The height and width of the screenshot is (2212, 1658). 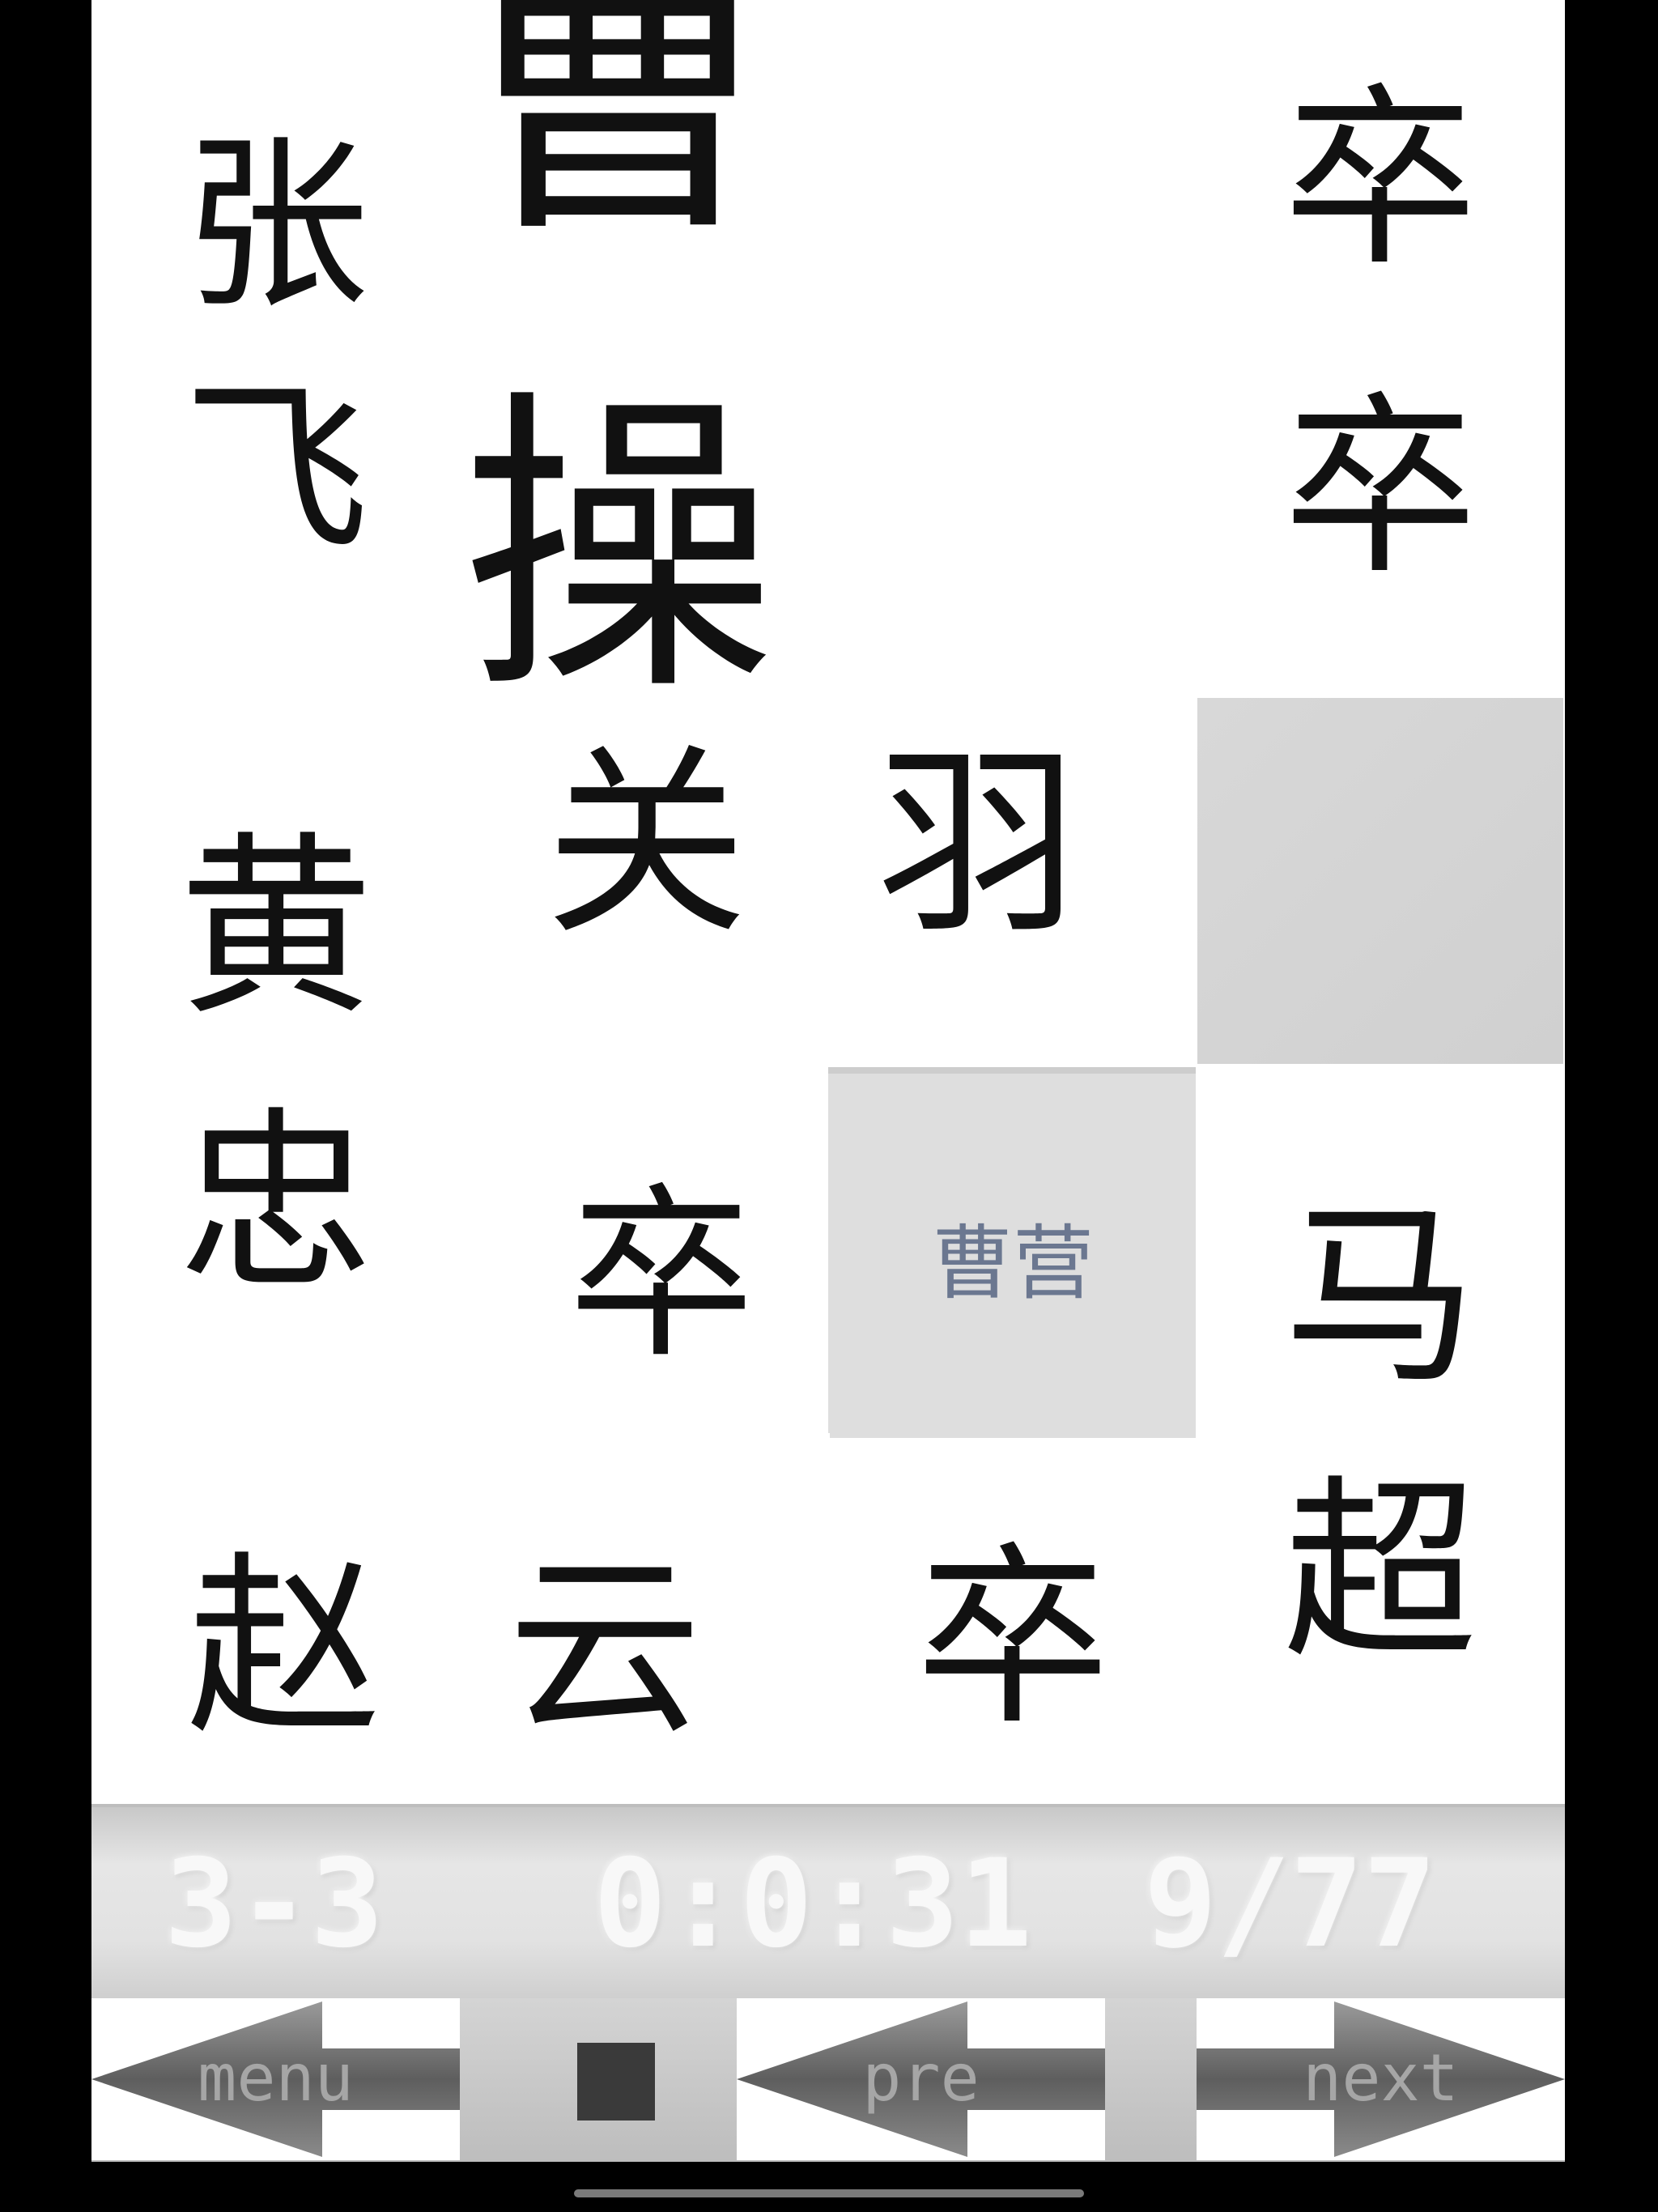 I want to click on exit-cell-label: 曹营, so click(x=1013, y=1263).